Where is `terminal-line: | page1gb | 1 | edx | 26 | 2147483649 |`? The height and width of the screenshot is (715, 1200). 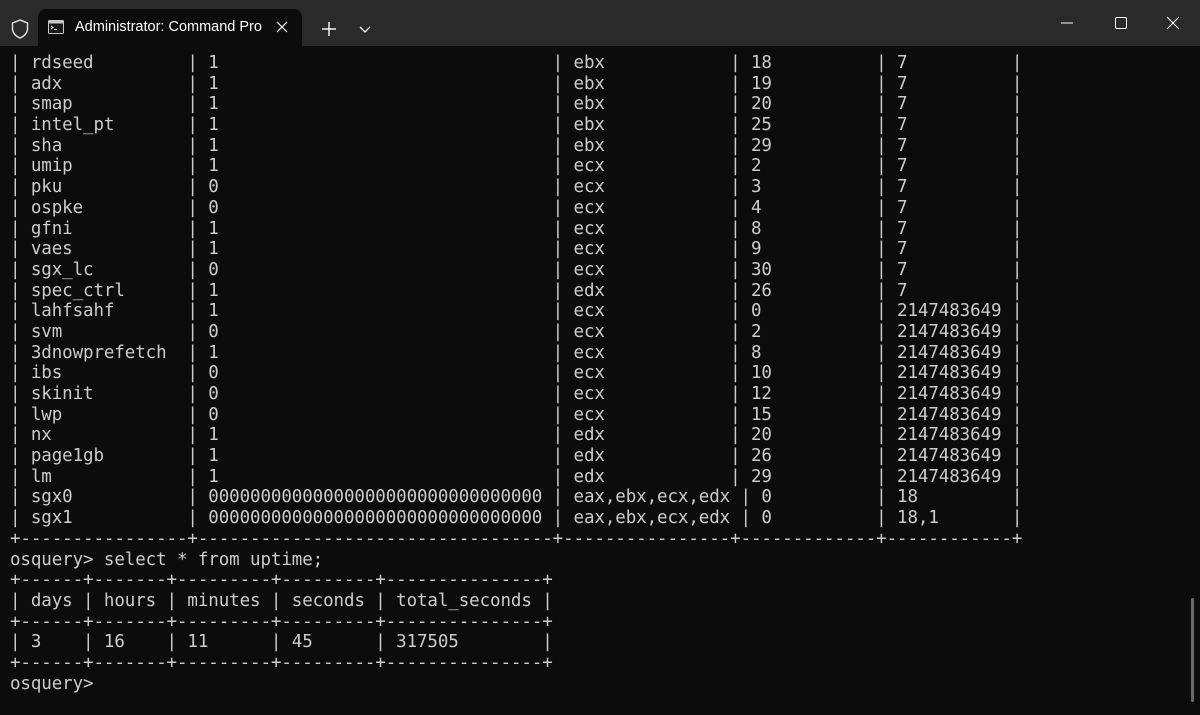
terminal-line: | page1gb | 1 | edx | 26 | 2147483649 | is located at coordinates (516, 456).